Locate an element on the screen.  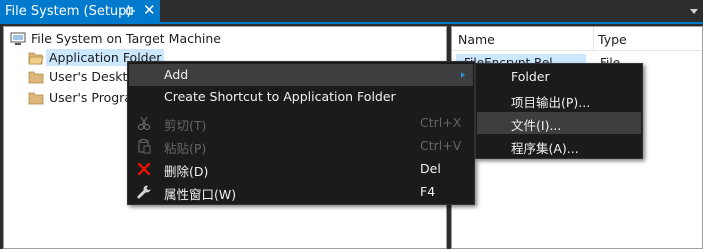
paste-icon is located at coordinates (144, 146).